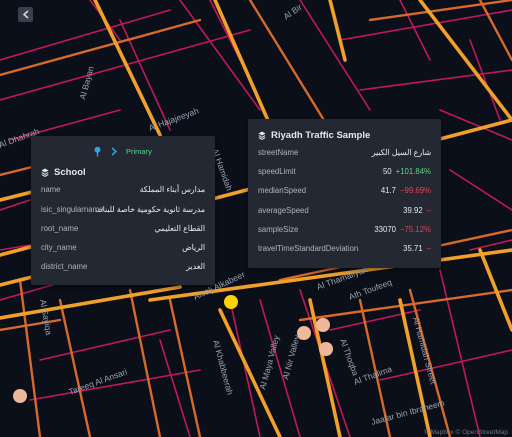 This screenshot has width=512, height=437. I want to click on row-value: 41.7 −99.69%, so click(406, 190).